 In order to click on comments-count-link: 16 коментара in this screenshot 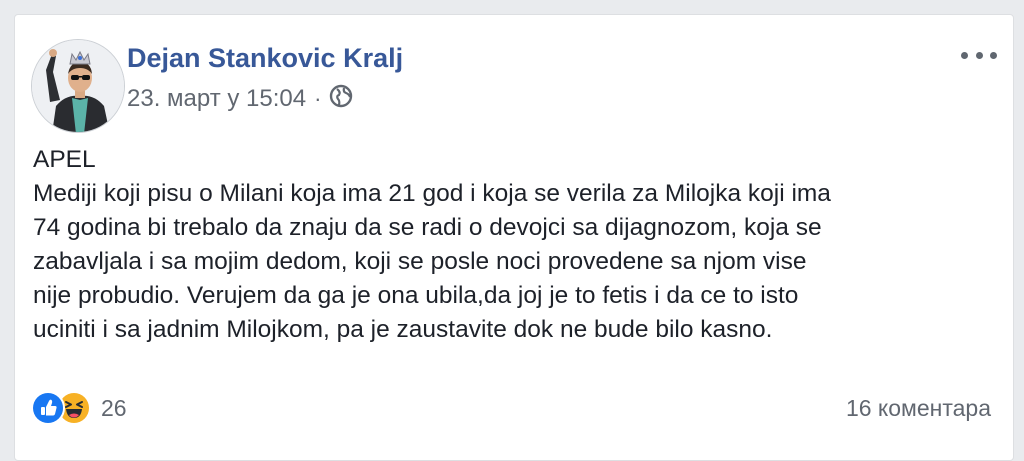, I will do `click(918, 408)`.